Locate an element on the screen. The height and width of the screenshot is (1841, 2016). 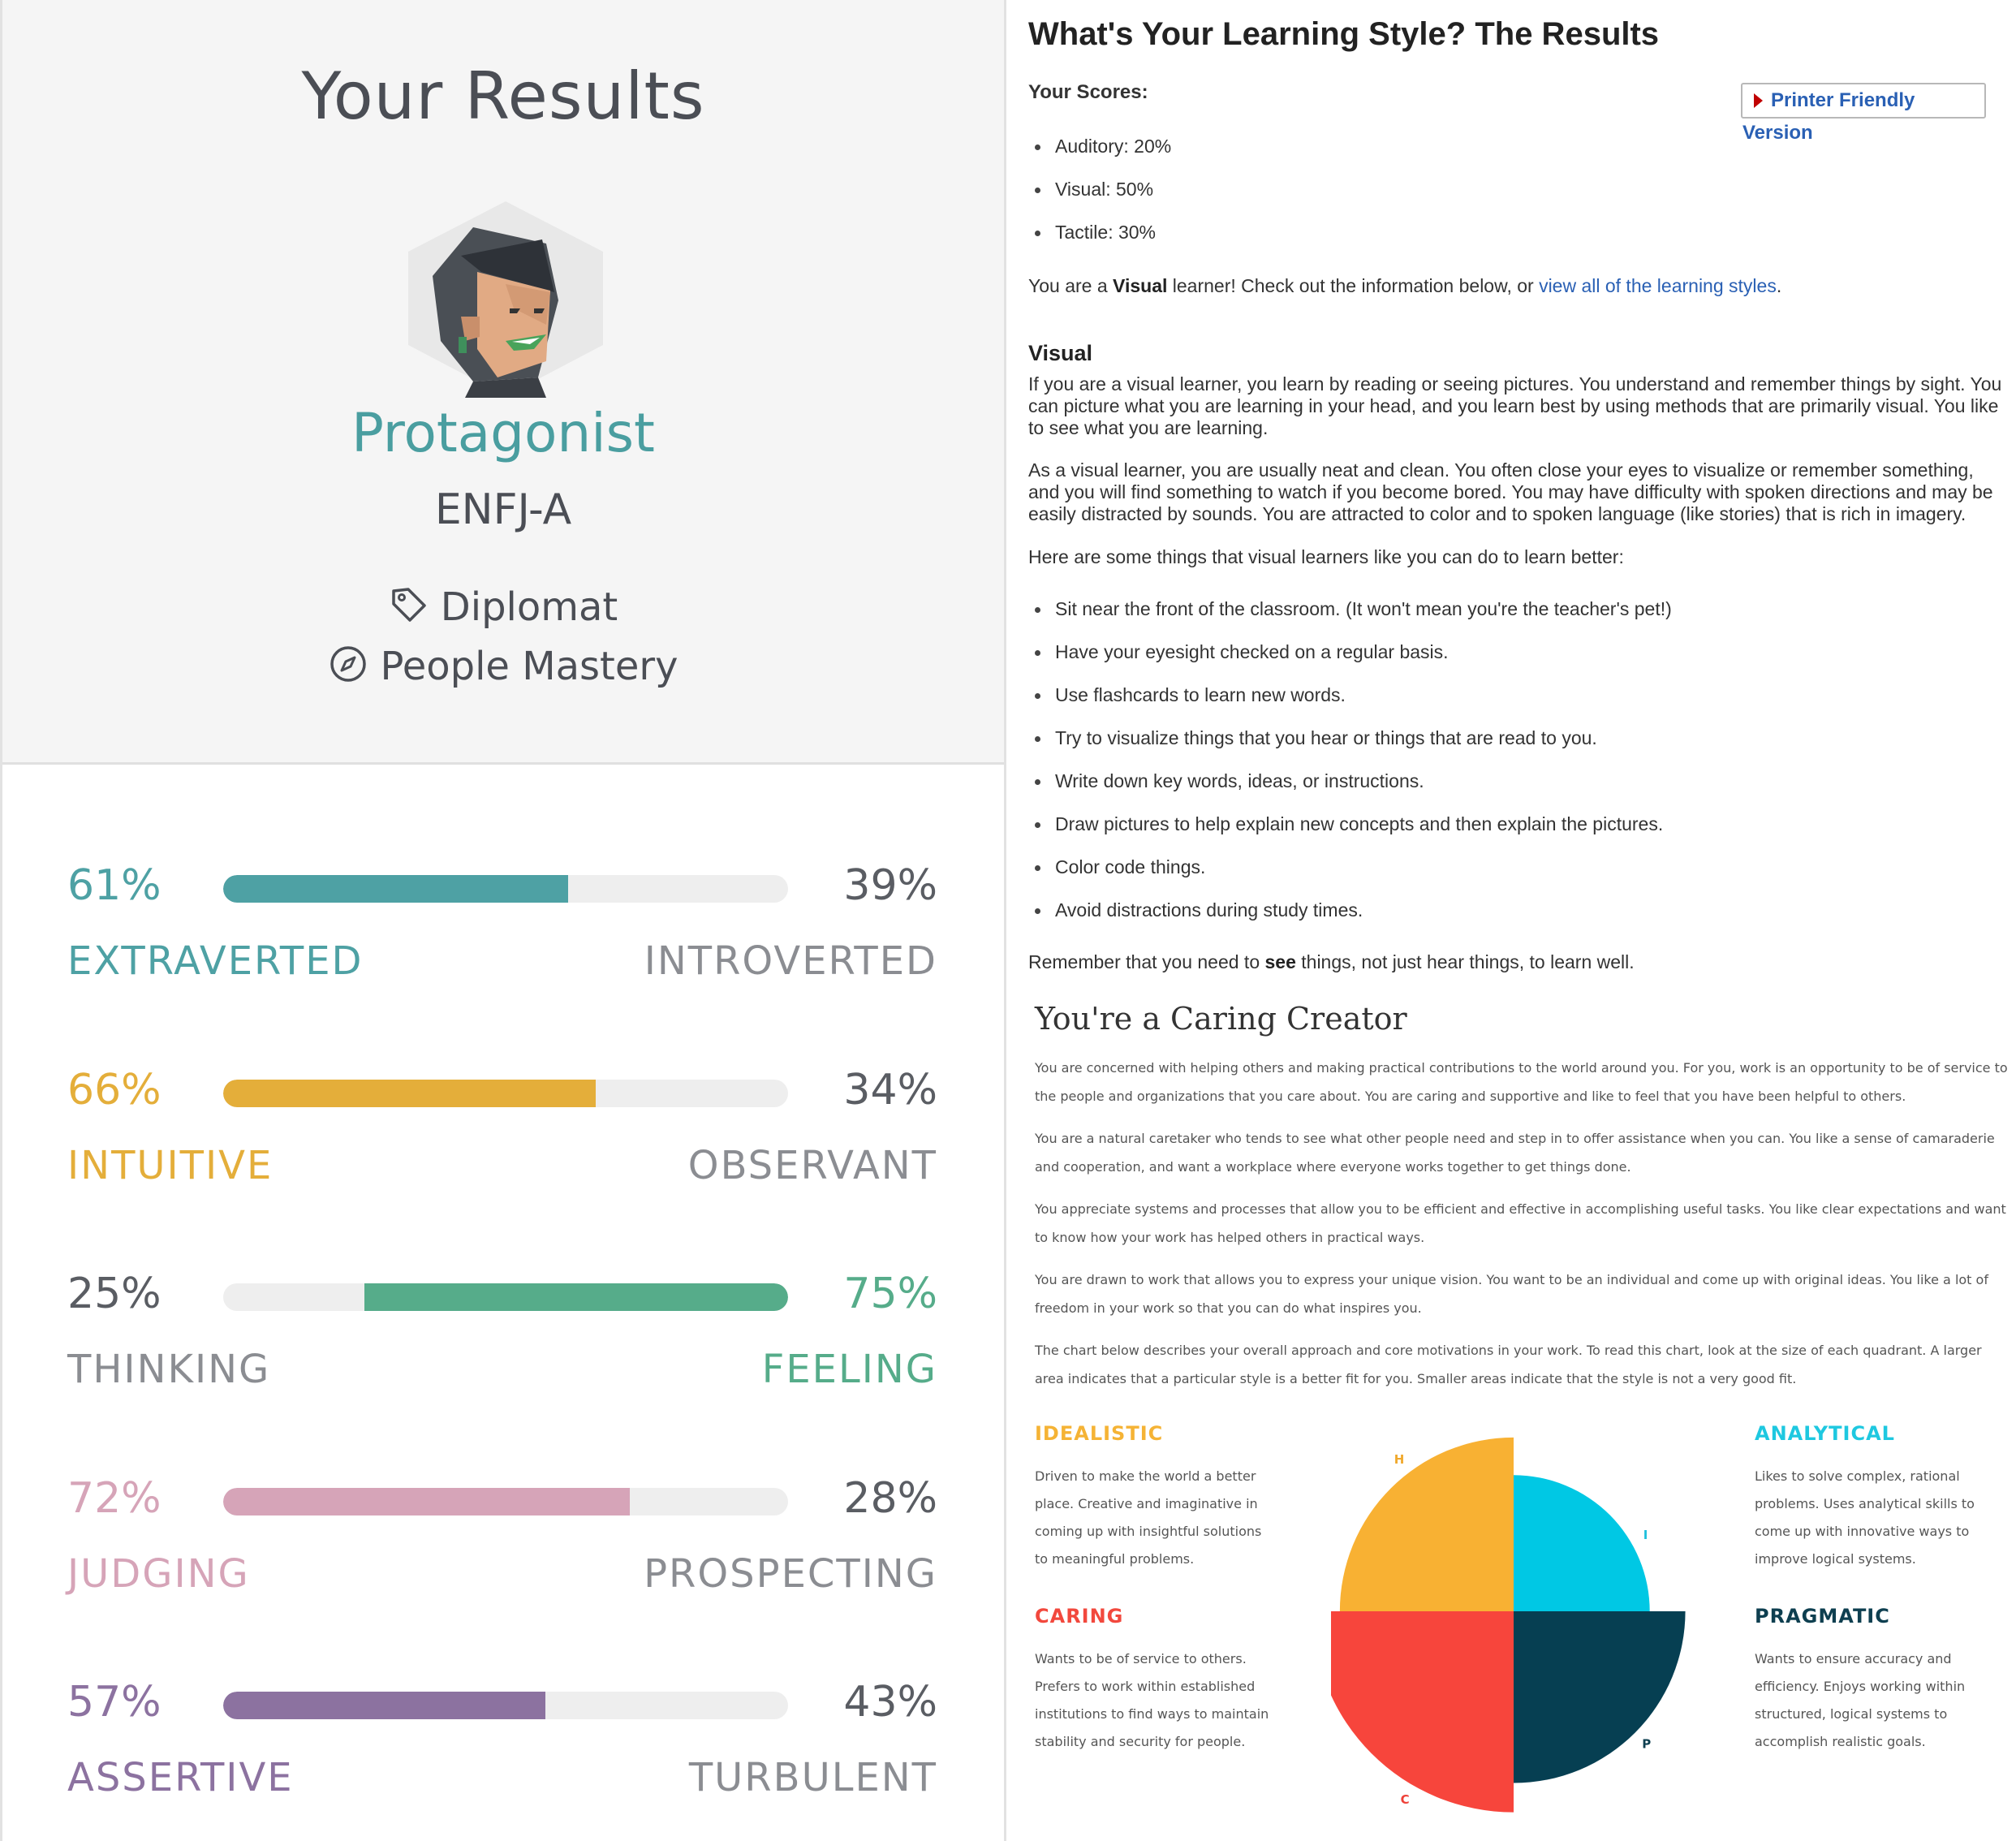
trait-scale: 72% 28% JUDGING PROSPECTING is located at coordinates (503, 1555).